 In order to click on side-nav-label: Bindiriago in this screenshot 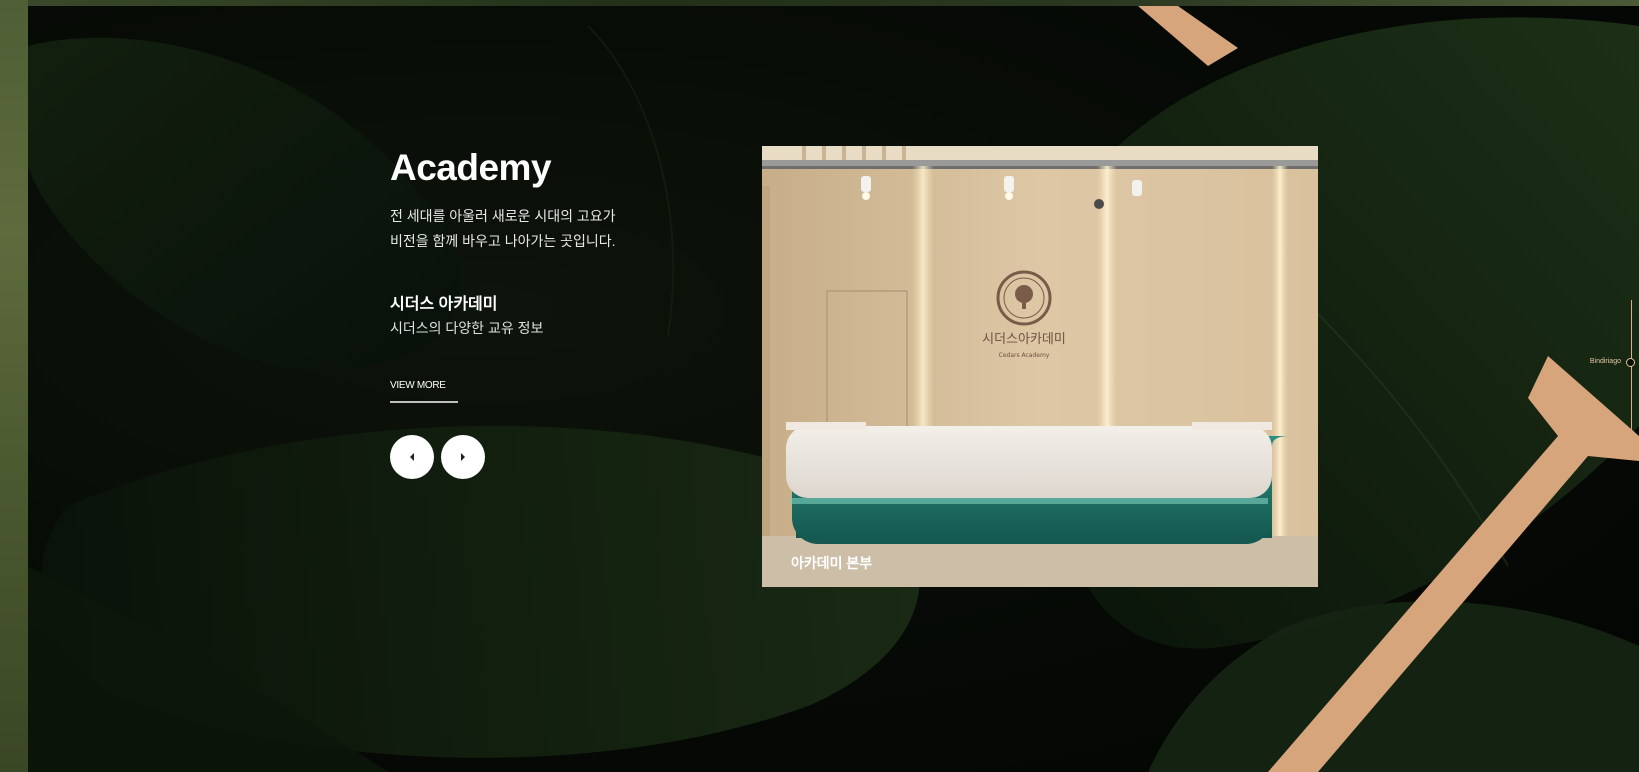, I will do `click(1605, 361)`.